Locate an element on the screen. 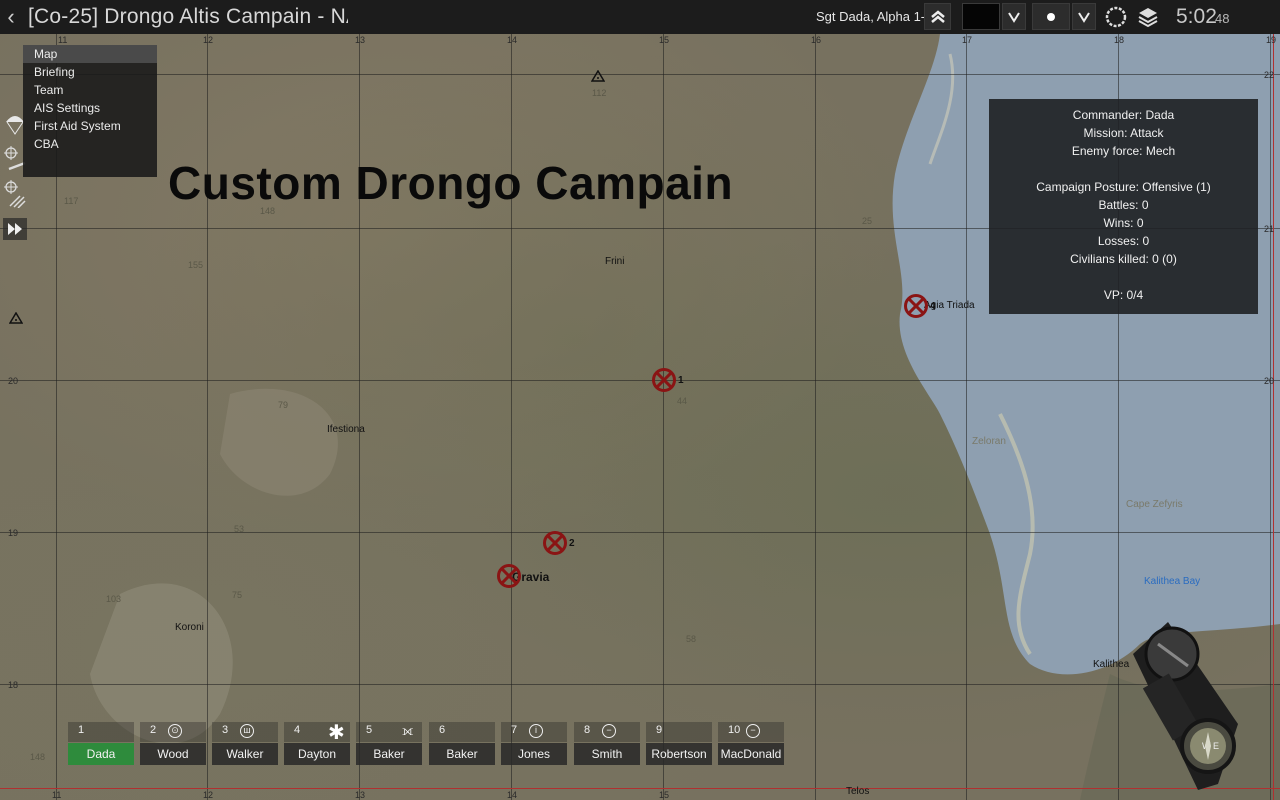 The image size is (1280, 800). squad-member-name: Smith is located at coordinates (607, 754).